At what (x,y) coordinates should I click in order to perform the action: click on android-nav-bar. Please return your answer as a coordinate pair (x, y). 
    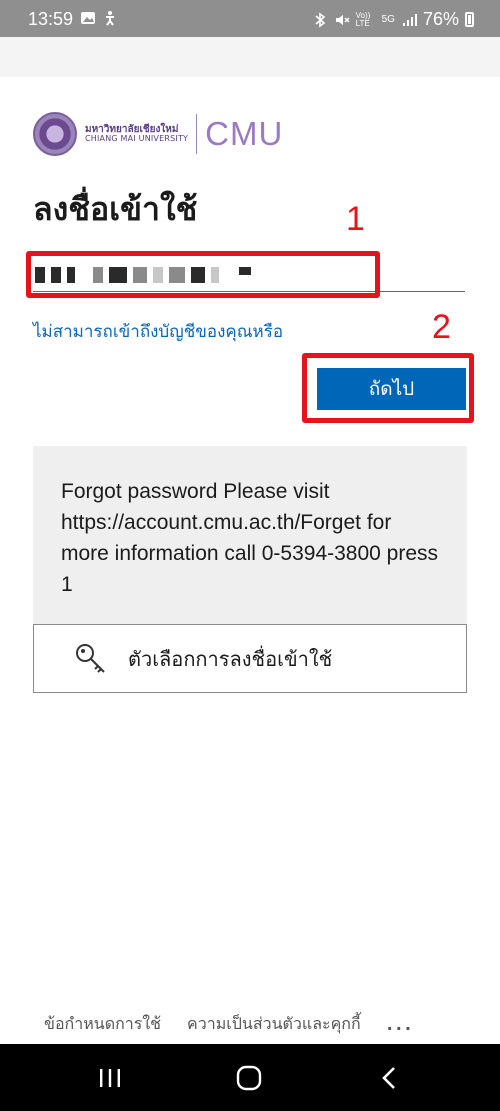
    Looking at the image, I should click on (250, 1077).